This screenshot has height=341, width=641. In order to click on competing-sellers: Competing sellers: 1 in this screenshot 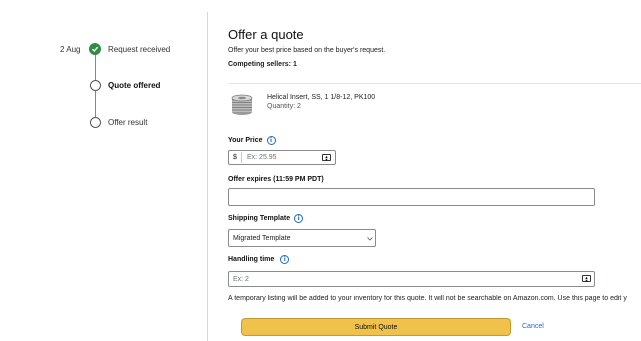, I will do `click(262, 64)`.